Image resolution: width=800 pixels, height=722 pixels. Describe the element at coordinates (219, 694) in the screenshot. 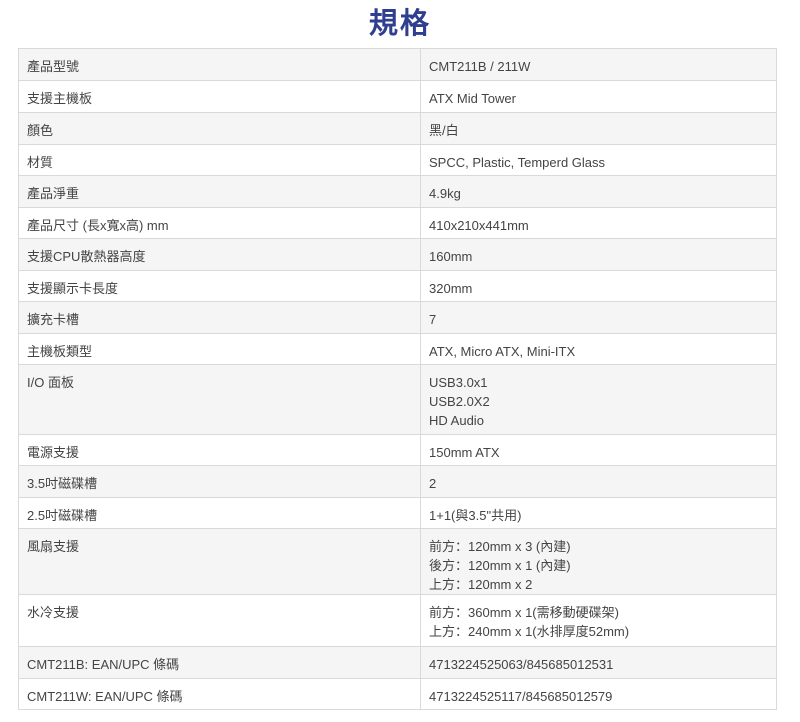

I see `spec-label: CMT211W: EAN/UPC 條碼` at that location.